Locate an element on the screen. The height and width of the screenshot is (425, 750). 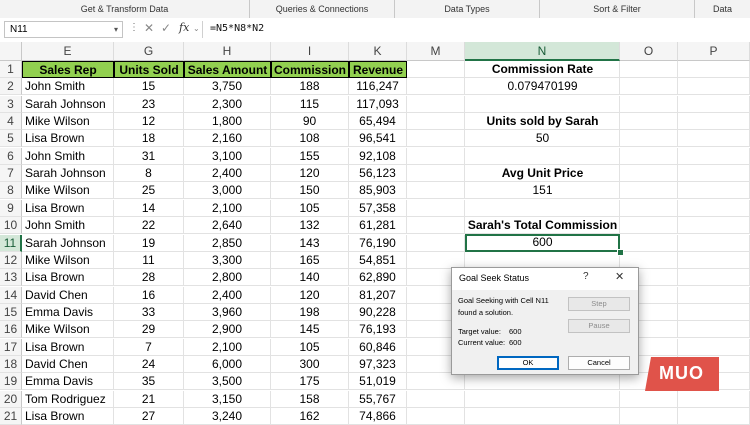
table-cell: 61,281 is located at coordinates (378, 225).